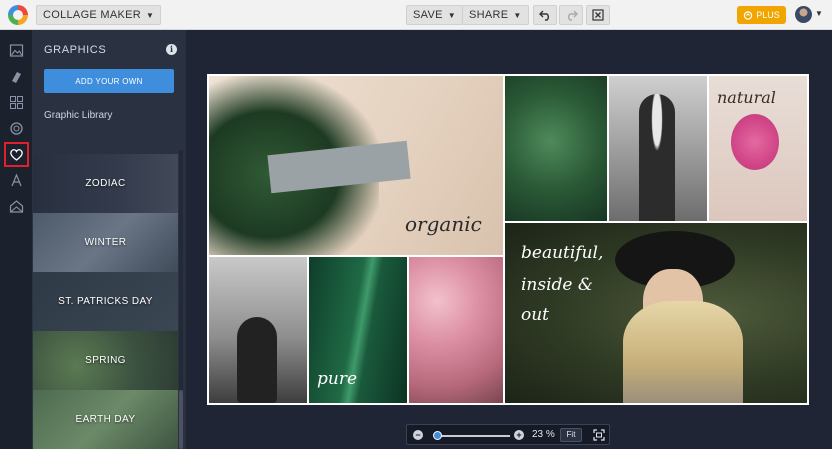 Image resolution: width=832 pixels, height=449 pixels. I want to click on hair-shape, so click(683, 352).